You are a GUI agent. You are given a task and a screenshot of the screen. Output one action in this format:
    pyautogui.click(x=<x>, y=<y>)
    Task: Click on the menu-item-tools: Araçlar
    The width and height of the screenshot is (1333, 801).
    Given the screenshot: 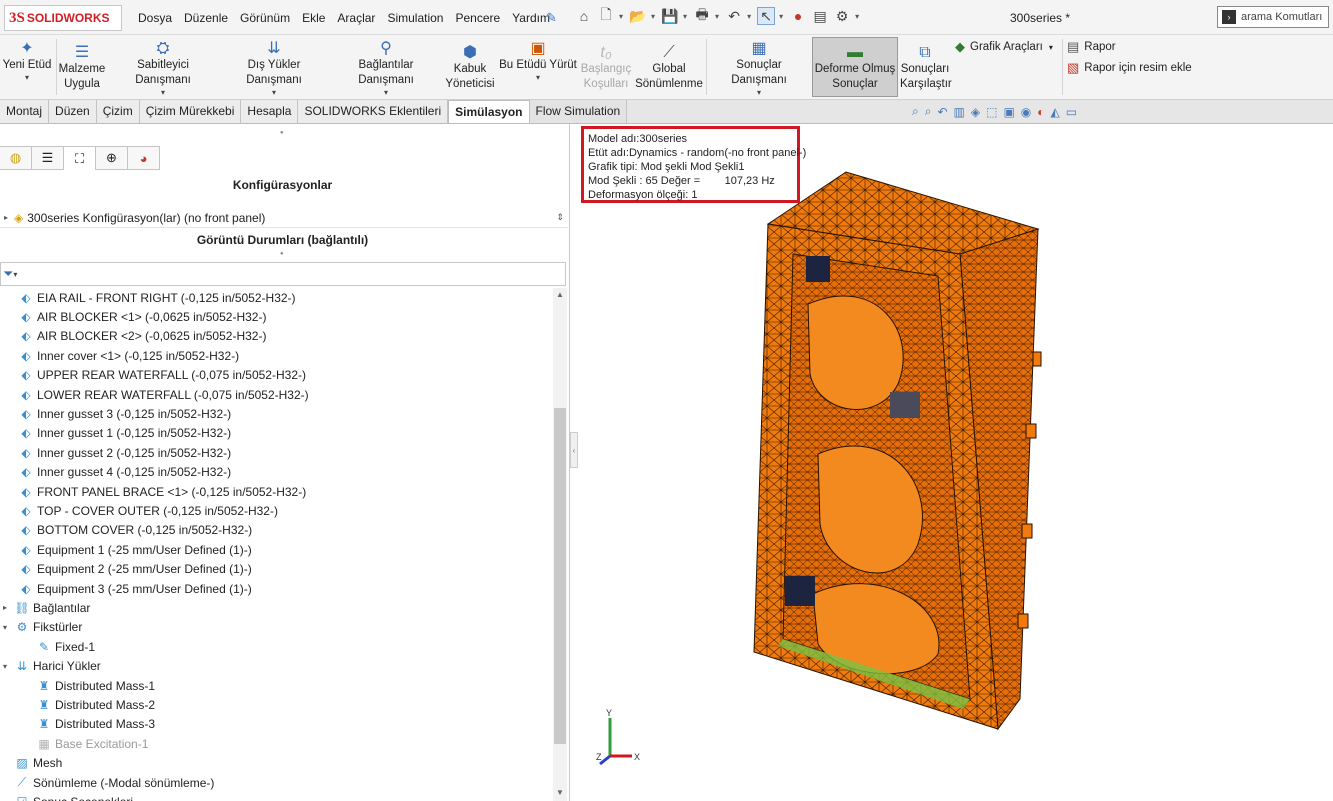 What is the action you would take?
    pyautogui.click(x=356, y=18)
    